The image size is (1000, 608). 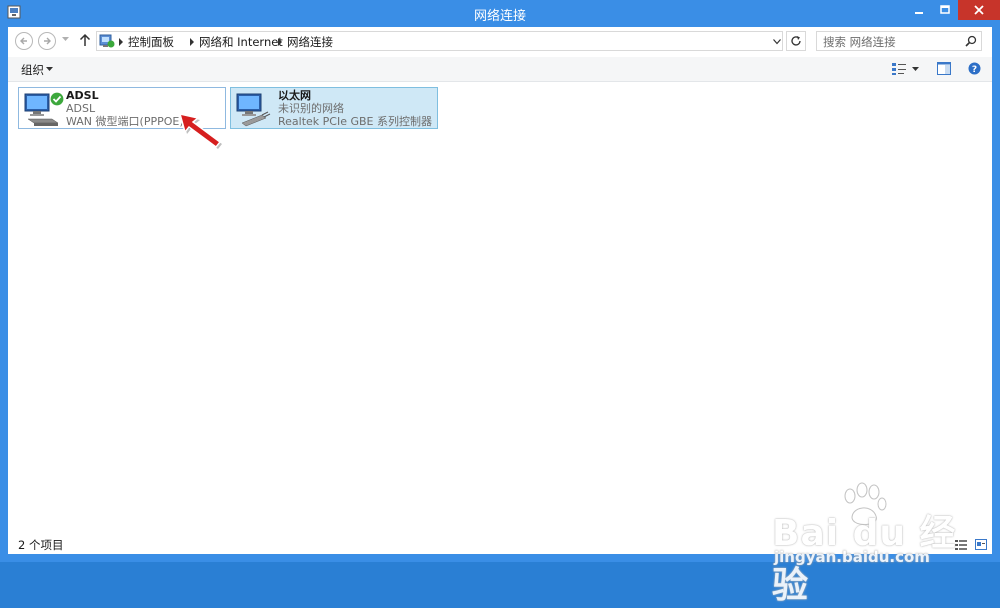 I want to click on chevron-down-icon, so click(x=777, y=42).